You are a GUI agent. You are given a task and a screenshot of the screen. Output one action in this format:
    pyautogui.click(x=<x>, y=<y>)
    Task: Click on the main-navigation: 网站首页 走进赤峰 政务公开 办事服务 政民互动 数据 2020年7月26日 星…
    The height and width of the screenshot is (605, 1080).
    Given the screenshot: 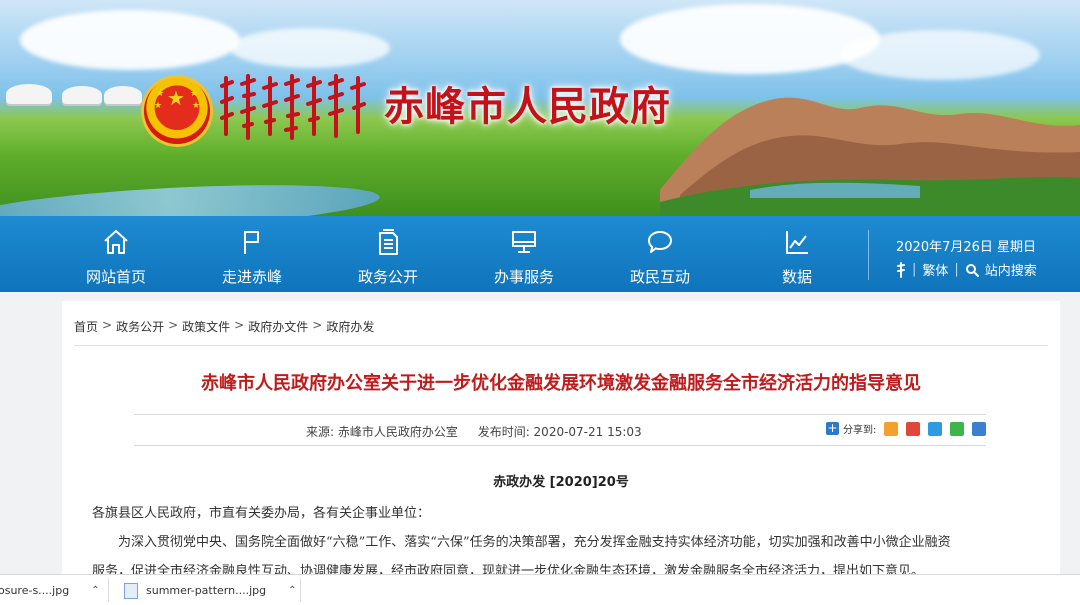 What is the action you would take?
    pyautogui.click(x=540, y=254)
    